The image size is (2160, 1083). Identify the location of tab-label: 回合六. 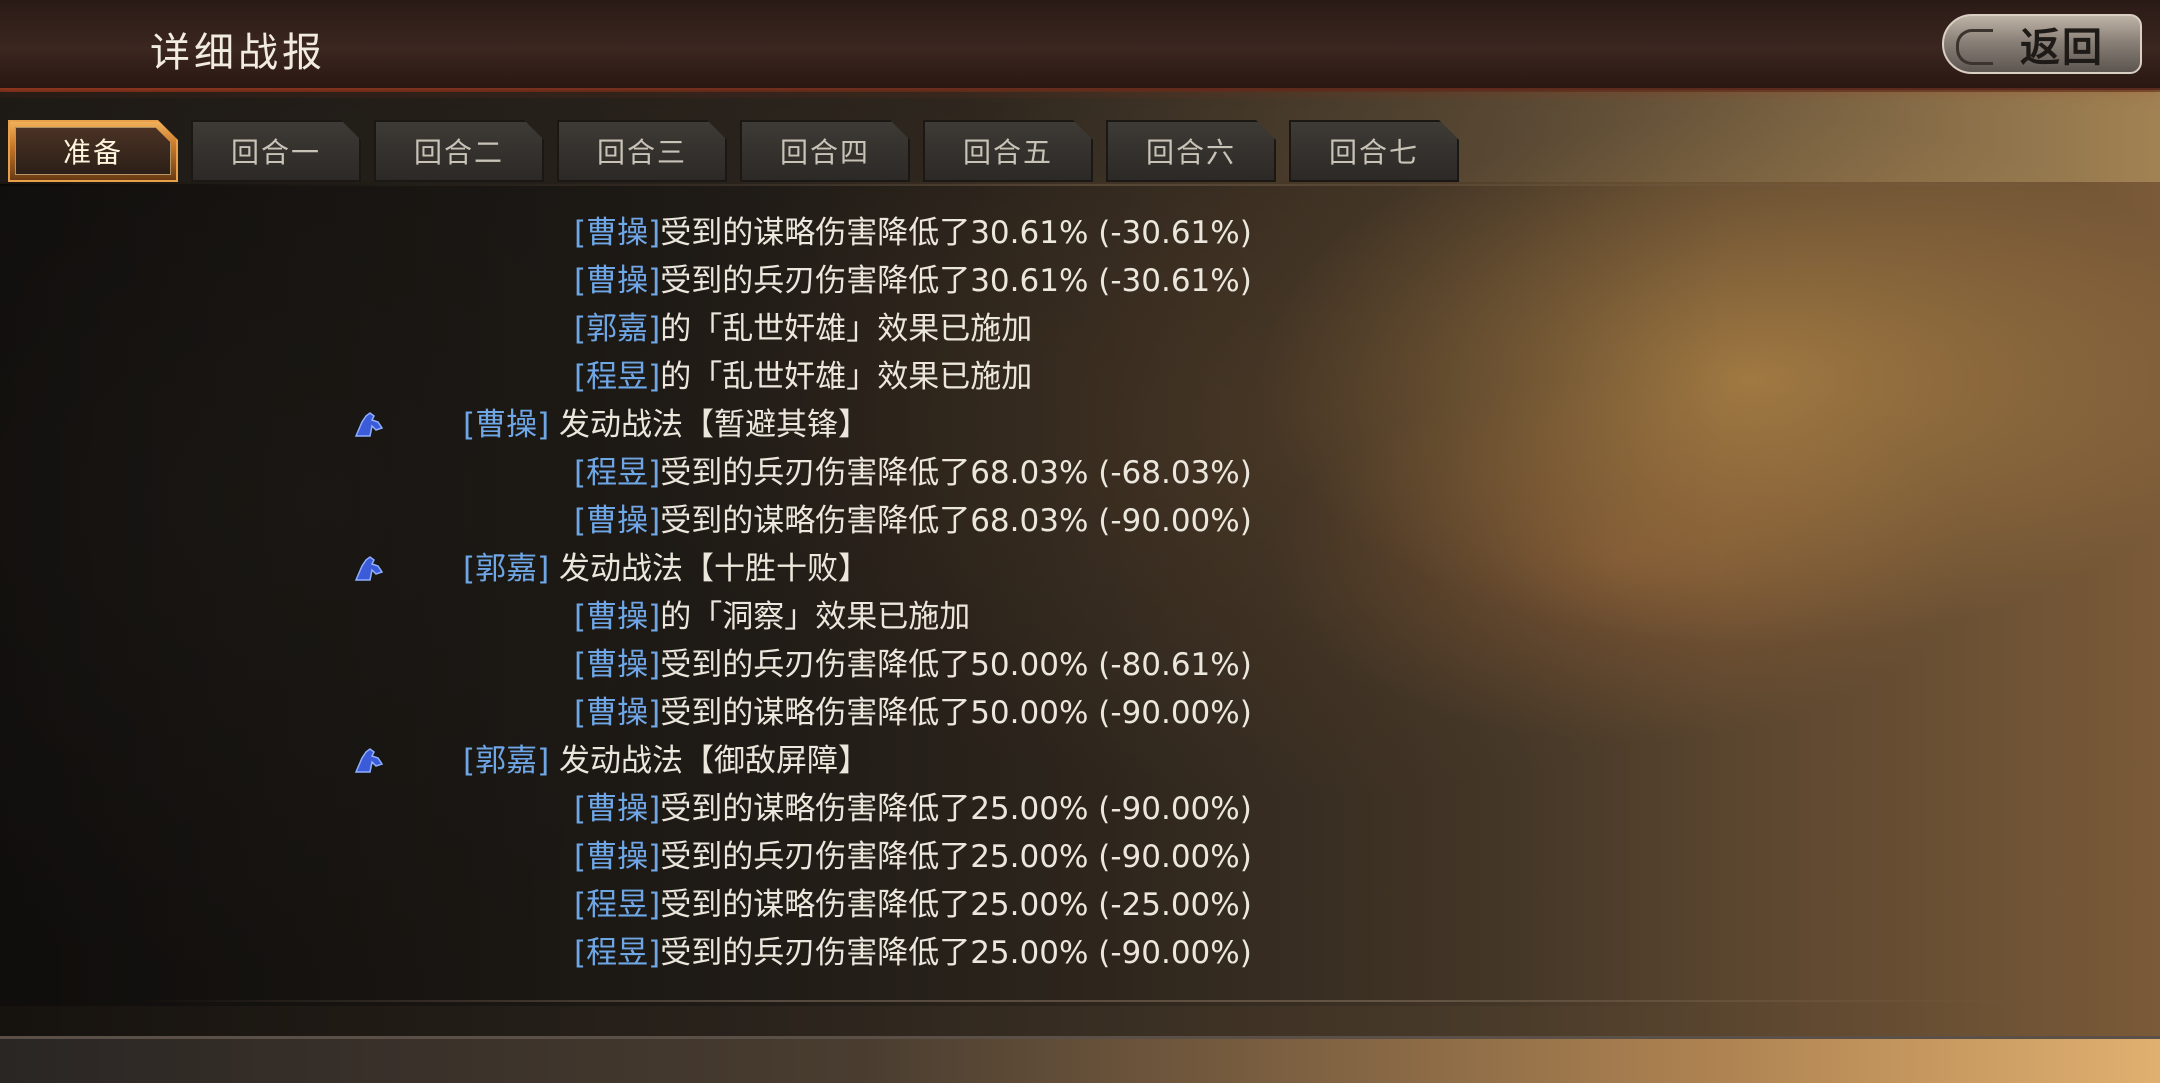
(1190, 152).